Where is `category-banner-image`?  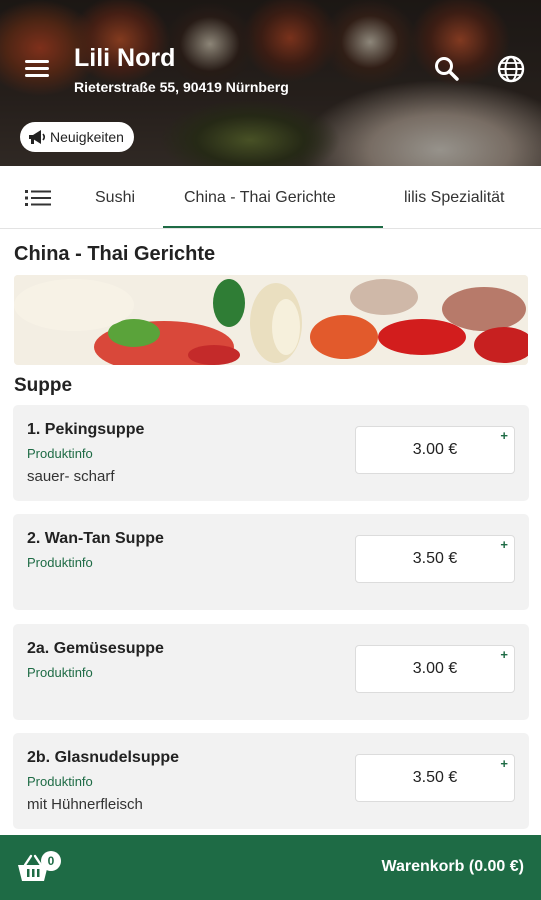 category-banner-image is located at coordinates (271, 320).